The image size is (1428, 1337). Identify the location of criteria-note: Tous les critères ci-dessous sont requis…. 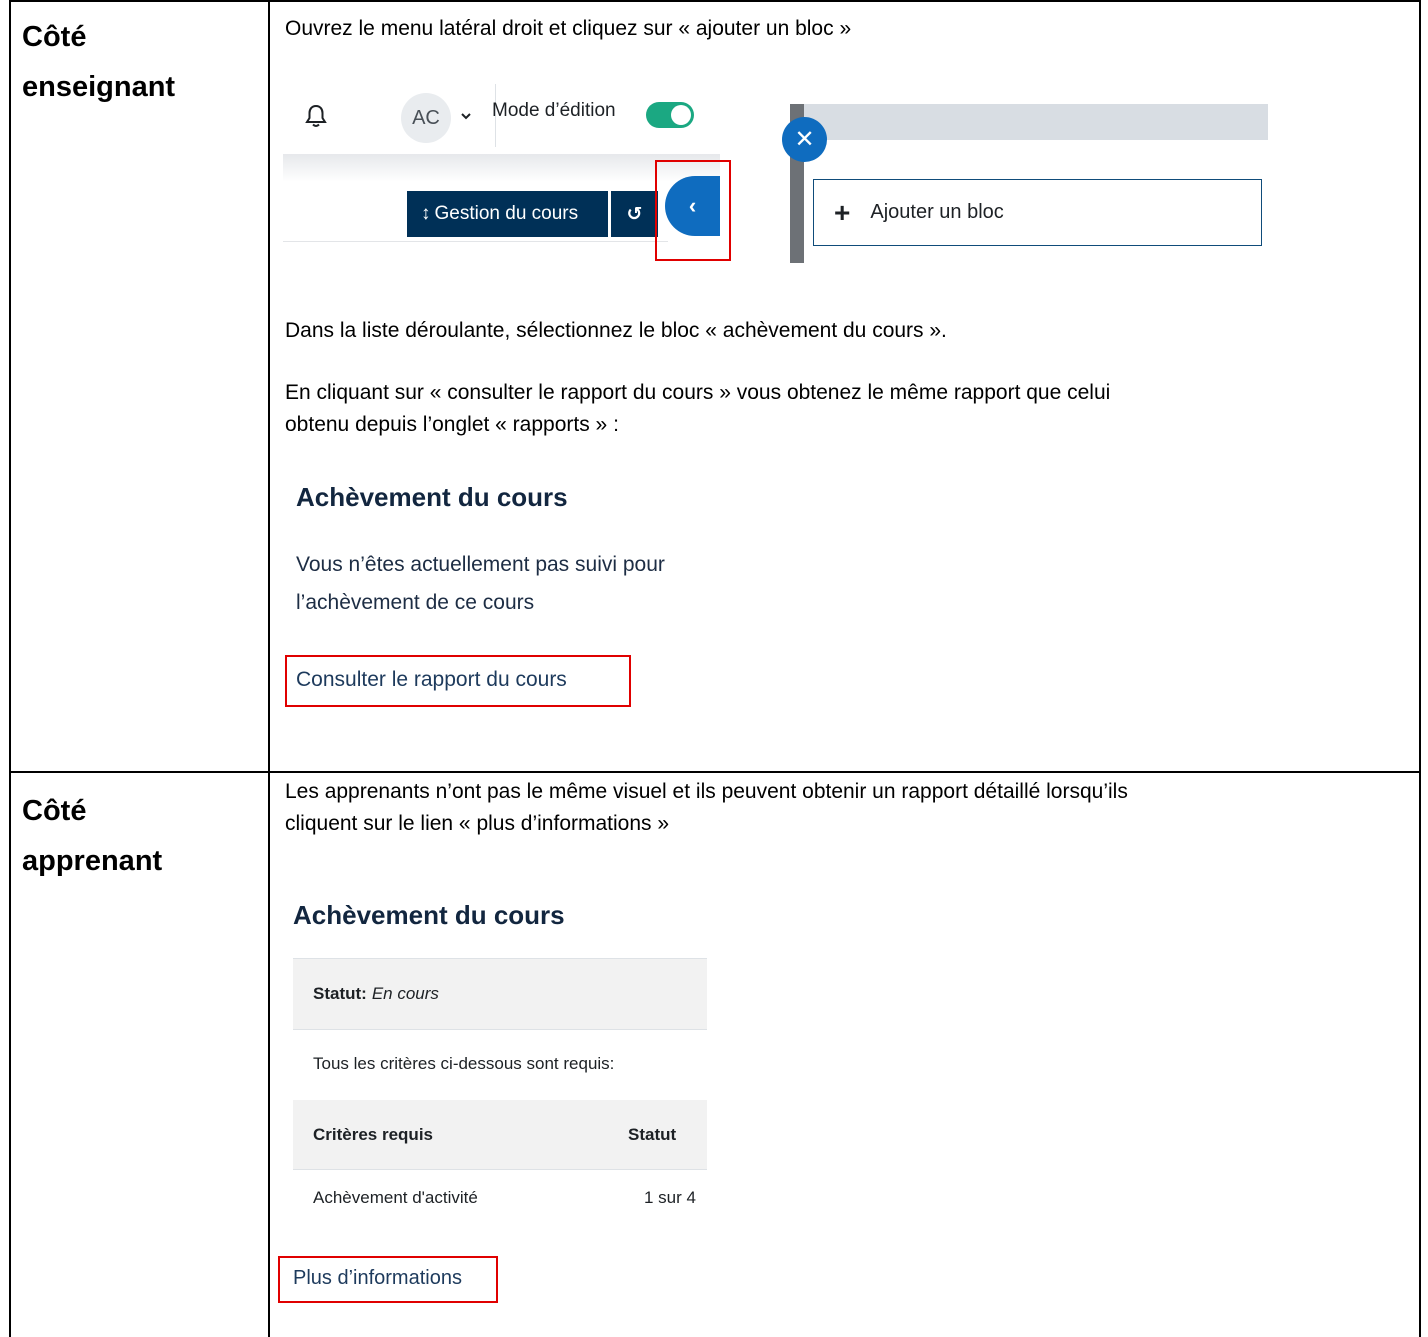
(464, 1063).